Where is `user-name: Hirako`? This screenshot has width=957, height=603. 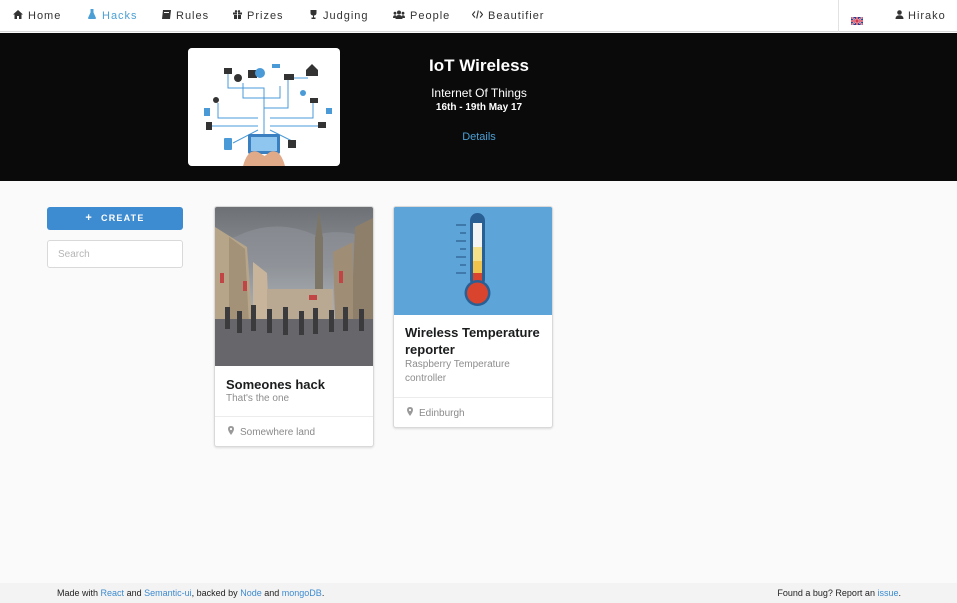 user-name: Hirako is located at coordinates (927, 16).